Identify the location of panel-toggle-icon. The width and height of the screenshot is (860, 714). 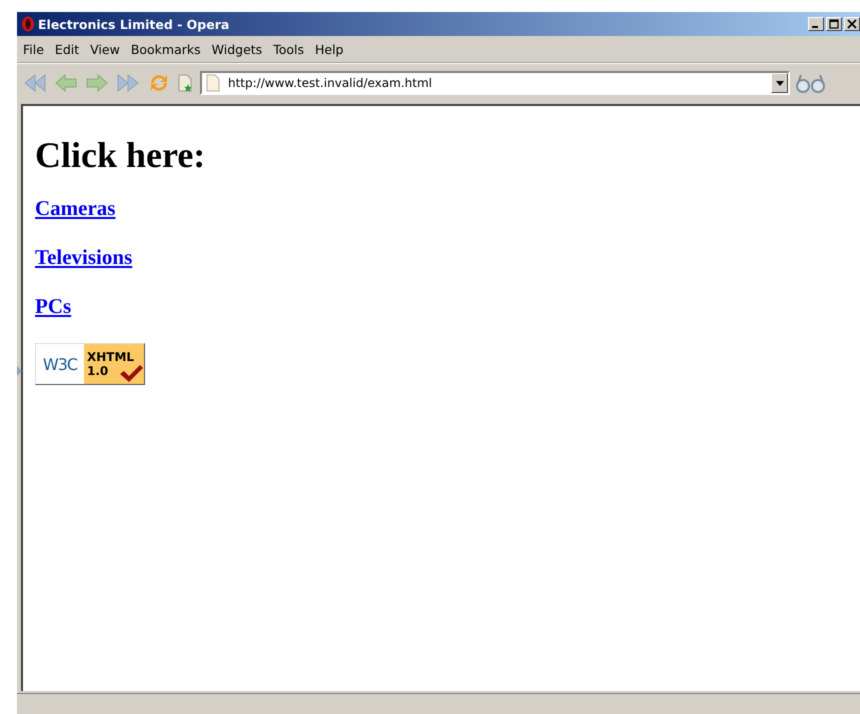
(19, 371).